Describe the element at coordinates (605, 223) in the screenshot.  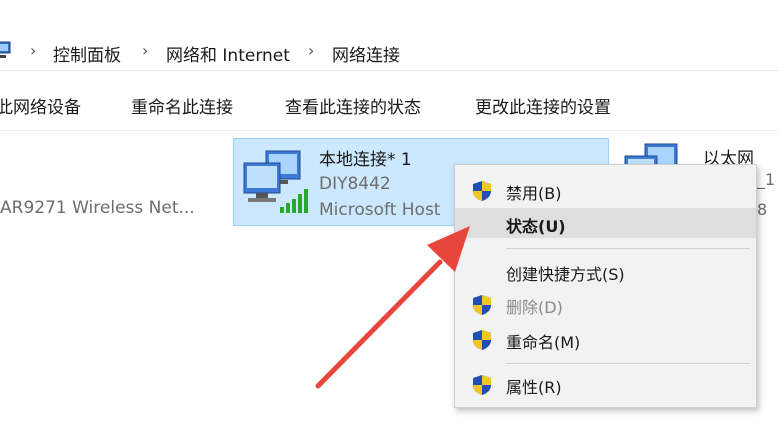
I see `menu-item-status: 状态(U)` at that location.